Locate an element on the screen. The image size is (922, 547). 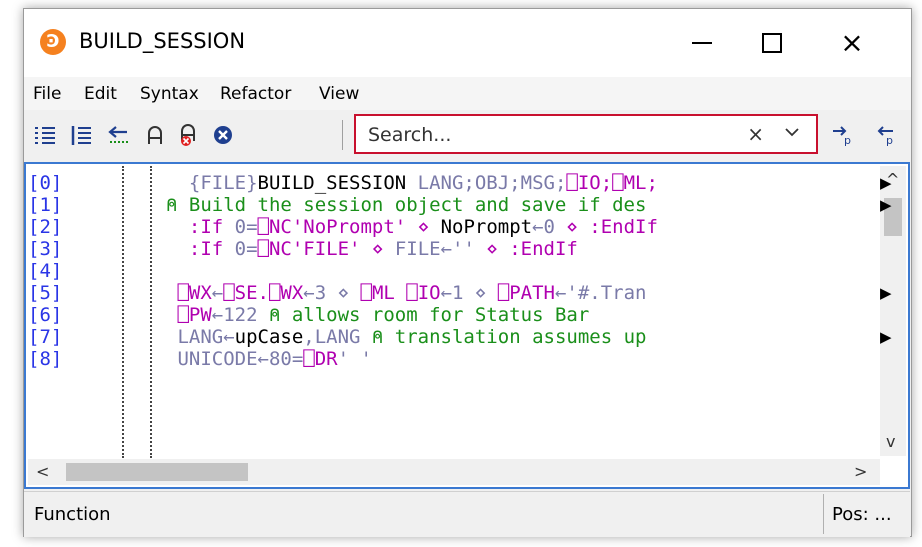
code-token: BUILD_SESSION is located at coordinates (332, 183).